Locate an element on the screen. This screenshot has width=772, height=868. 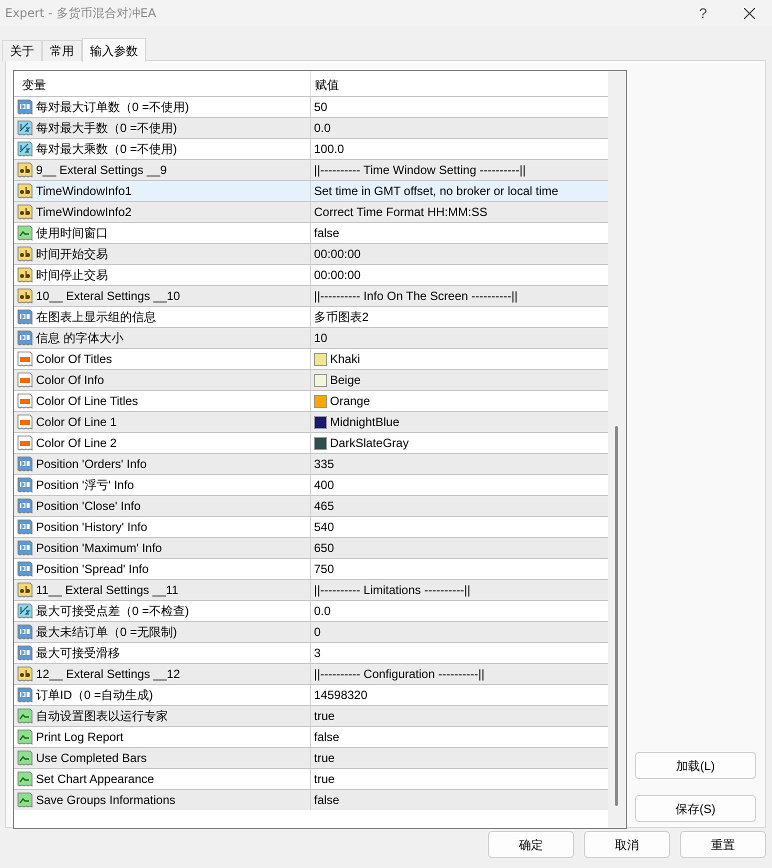
variable-name: 9__ Exteral Settings __9 is located at coordinates (101, 170).